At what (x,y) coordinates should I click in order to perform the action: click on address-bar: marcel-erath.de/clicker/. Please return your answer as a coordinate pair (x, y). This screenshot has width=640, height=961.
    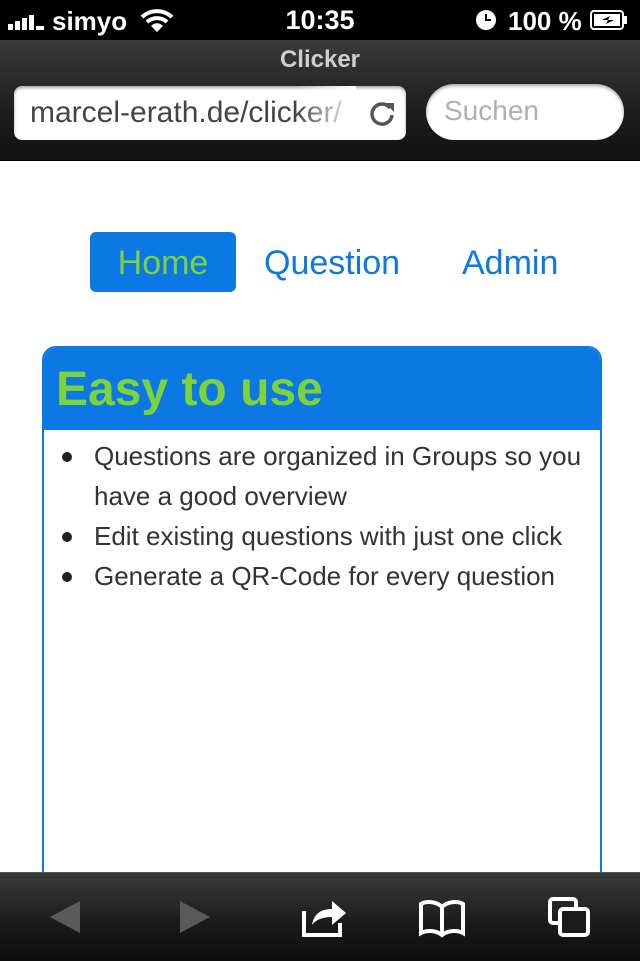
    Looking at the image, I should click on (210, 113).